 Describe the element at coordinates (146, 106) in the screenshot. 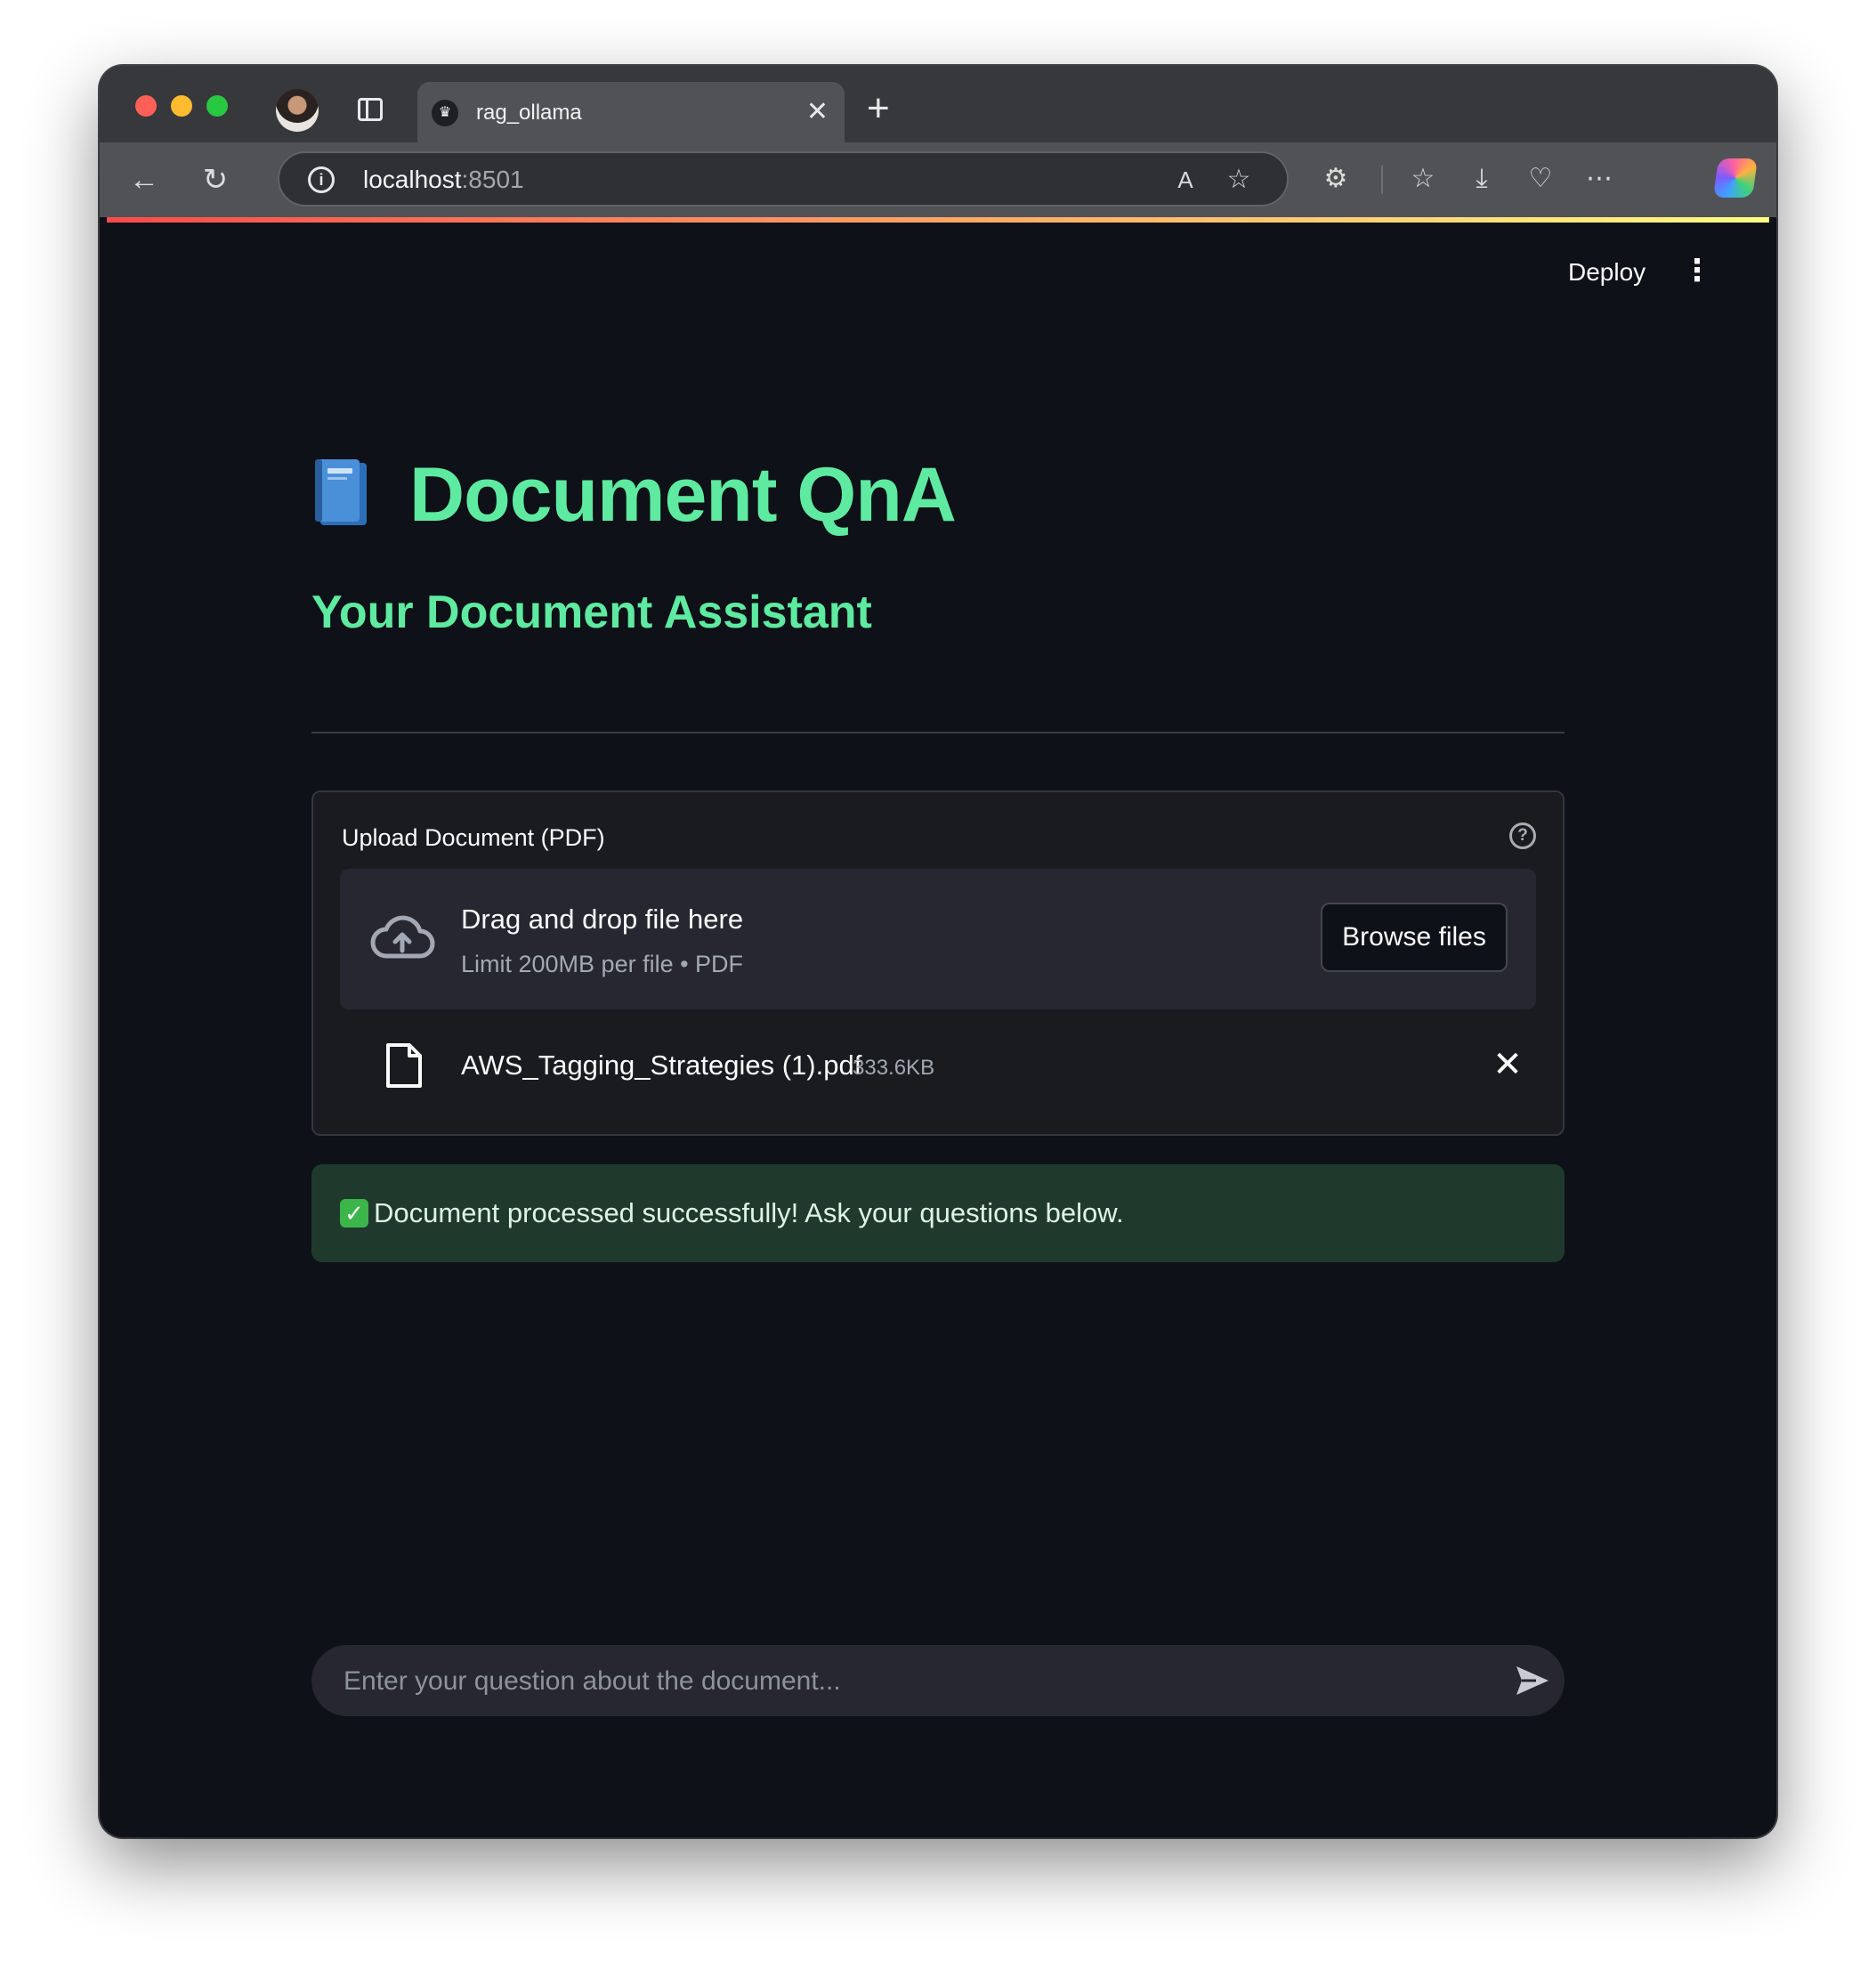

I see `close-window-button` at that location.